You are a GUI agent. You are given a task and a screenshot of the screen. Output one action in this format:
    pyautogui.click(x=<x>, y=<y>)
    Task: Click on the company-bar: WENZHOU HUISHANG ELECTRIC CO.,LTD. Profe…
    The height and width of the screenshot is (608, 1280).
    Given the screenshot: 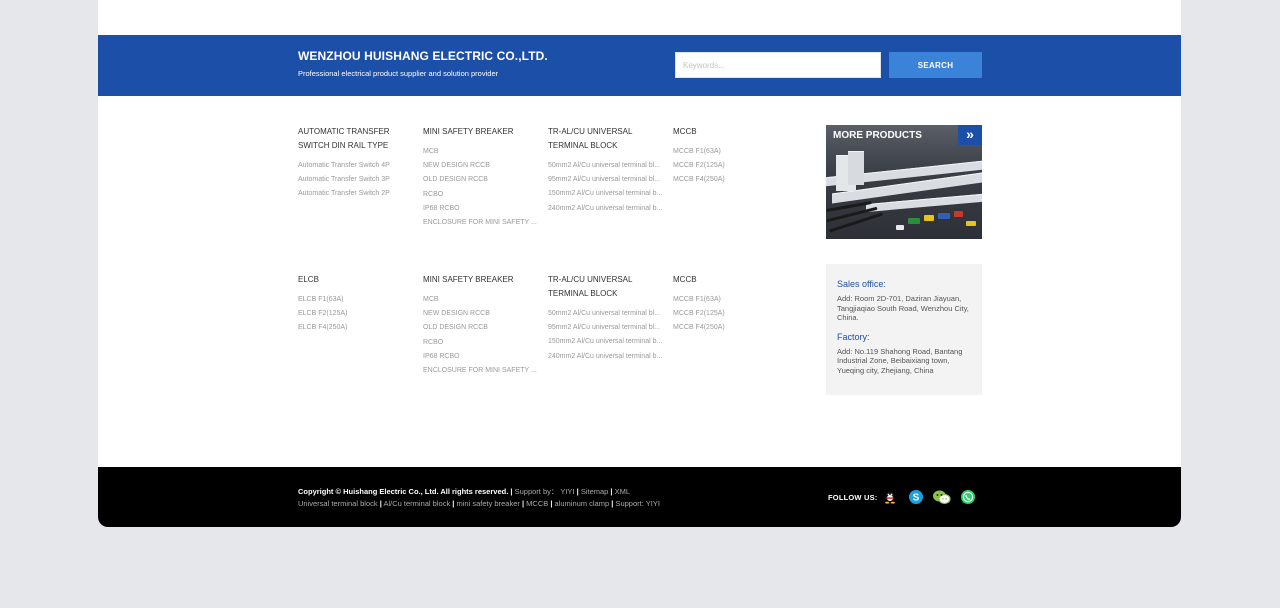 What is the action you would take?
    pyautogui.click(x=639, y=65)
    